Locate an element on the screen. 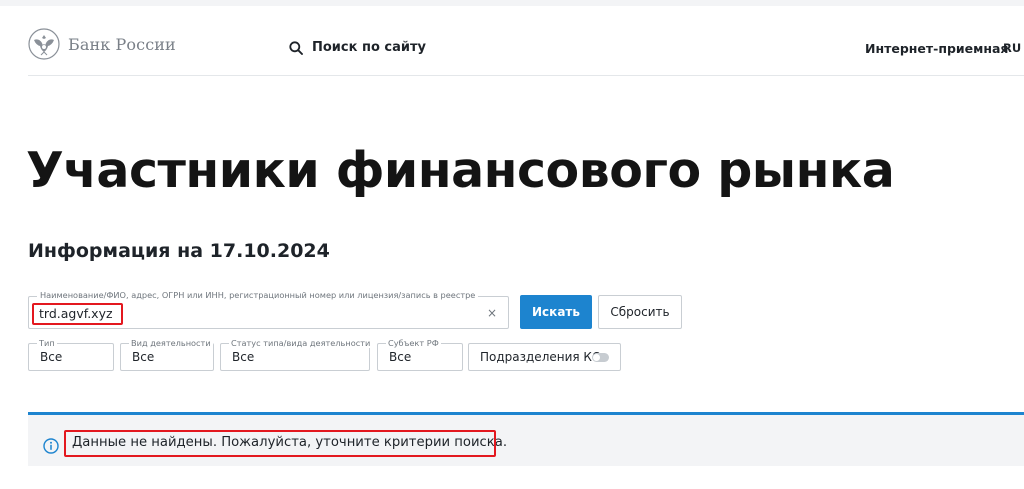 The image size is (1024, 489). lang-current: RU is located at coordinates (1012, 48).